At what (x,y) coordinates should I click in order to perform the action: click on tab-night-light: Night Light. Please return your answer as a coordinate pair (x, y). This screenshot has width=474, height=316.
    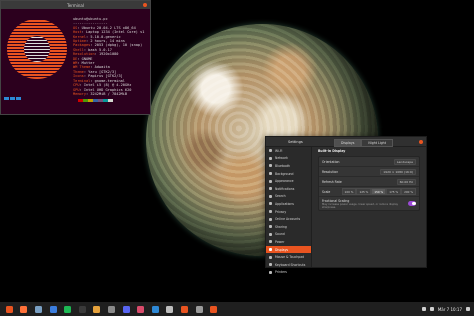
    Looking at the image, I should click on (377, 143).